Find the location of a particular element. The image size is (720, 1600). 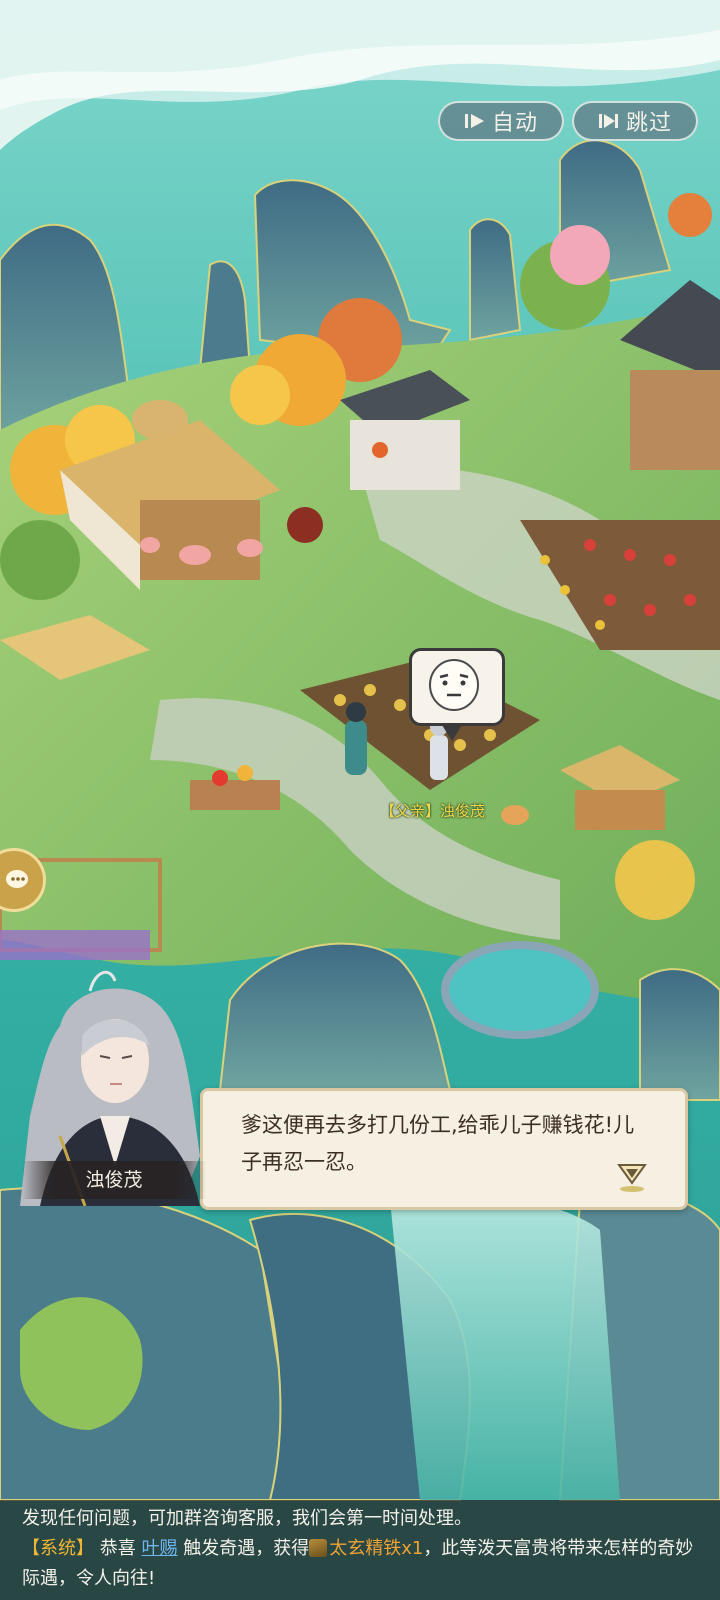

skip-button: 跳过 is located at coordinates (635, 121).